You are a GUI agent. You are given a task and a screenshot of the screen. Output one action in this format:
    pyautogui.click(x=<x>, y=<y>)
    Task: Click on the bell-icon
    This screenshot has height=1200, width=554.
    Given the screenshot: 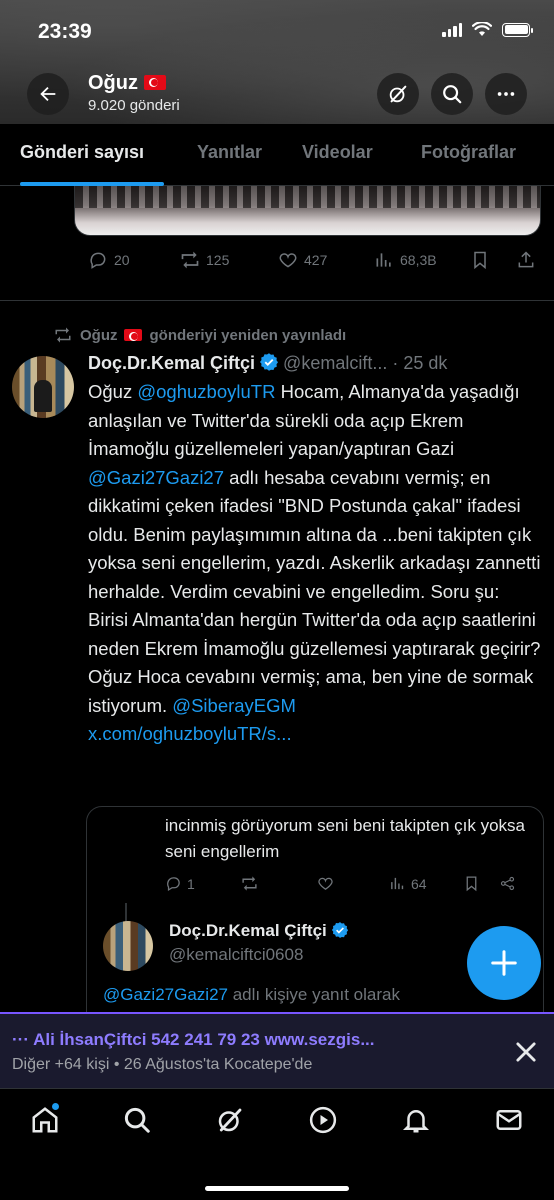 What is the action you would take?
    pyautogui.click(x=416, y=1121)
    